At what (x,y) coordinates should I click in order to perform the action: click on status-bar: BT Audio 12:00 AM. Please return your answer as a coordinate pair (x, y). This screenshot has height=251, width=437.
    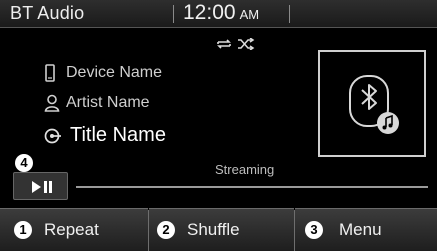
    Looking at the image, I should click on (218, 14).